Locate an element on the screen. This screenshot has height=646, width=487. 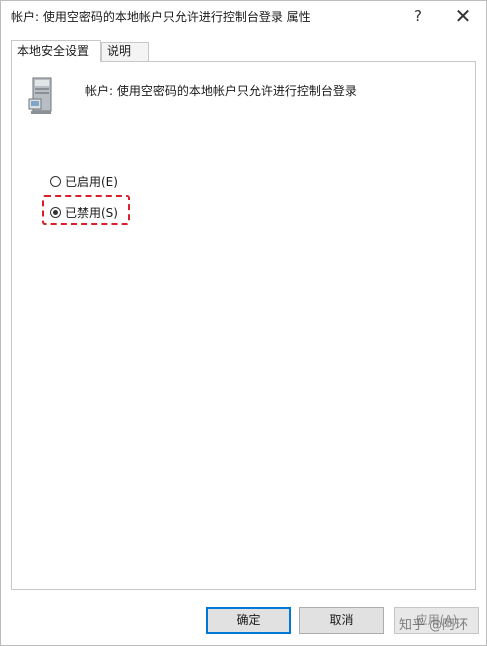
tab-explain: 说明 is located at coordinates (125, 51).